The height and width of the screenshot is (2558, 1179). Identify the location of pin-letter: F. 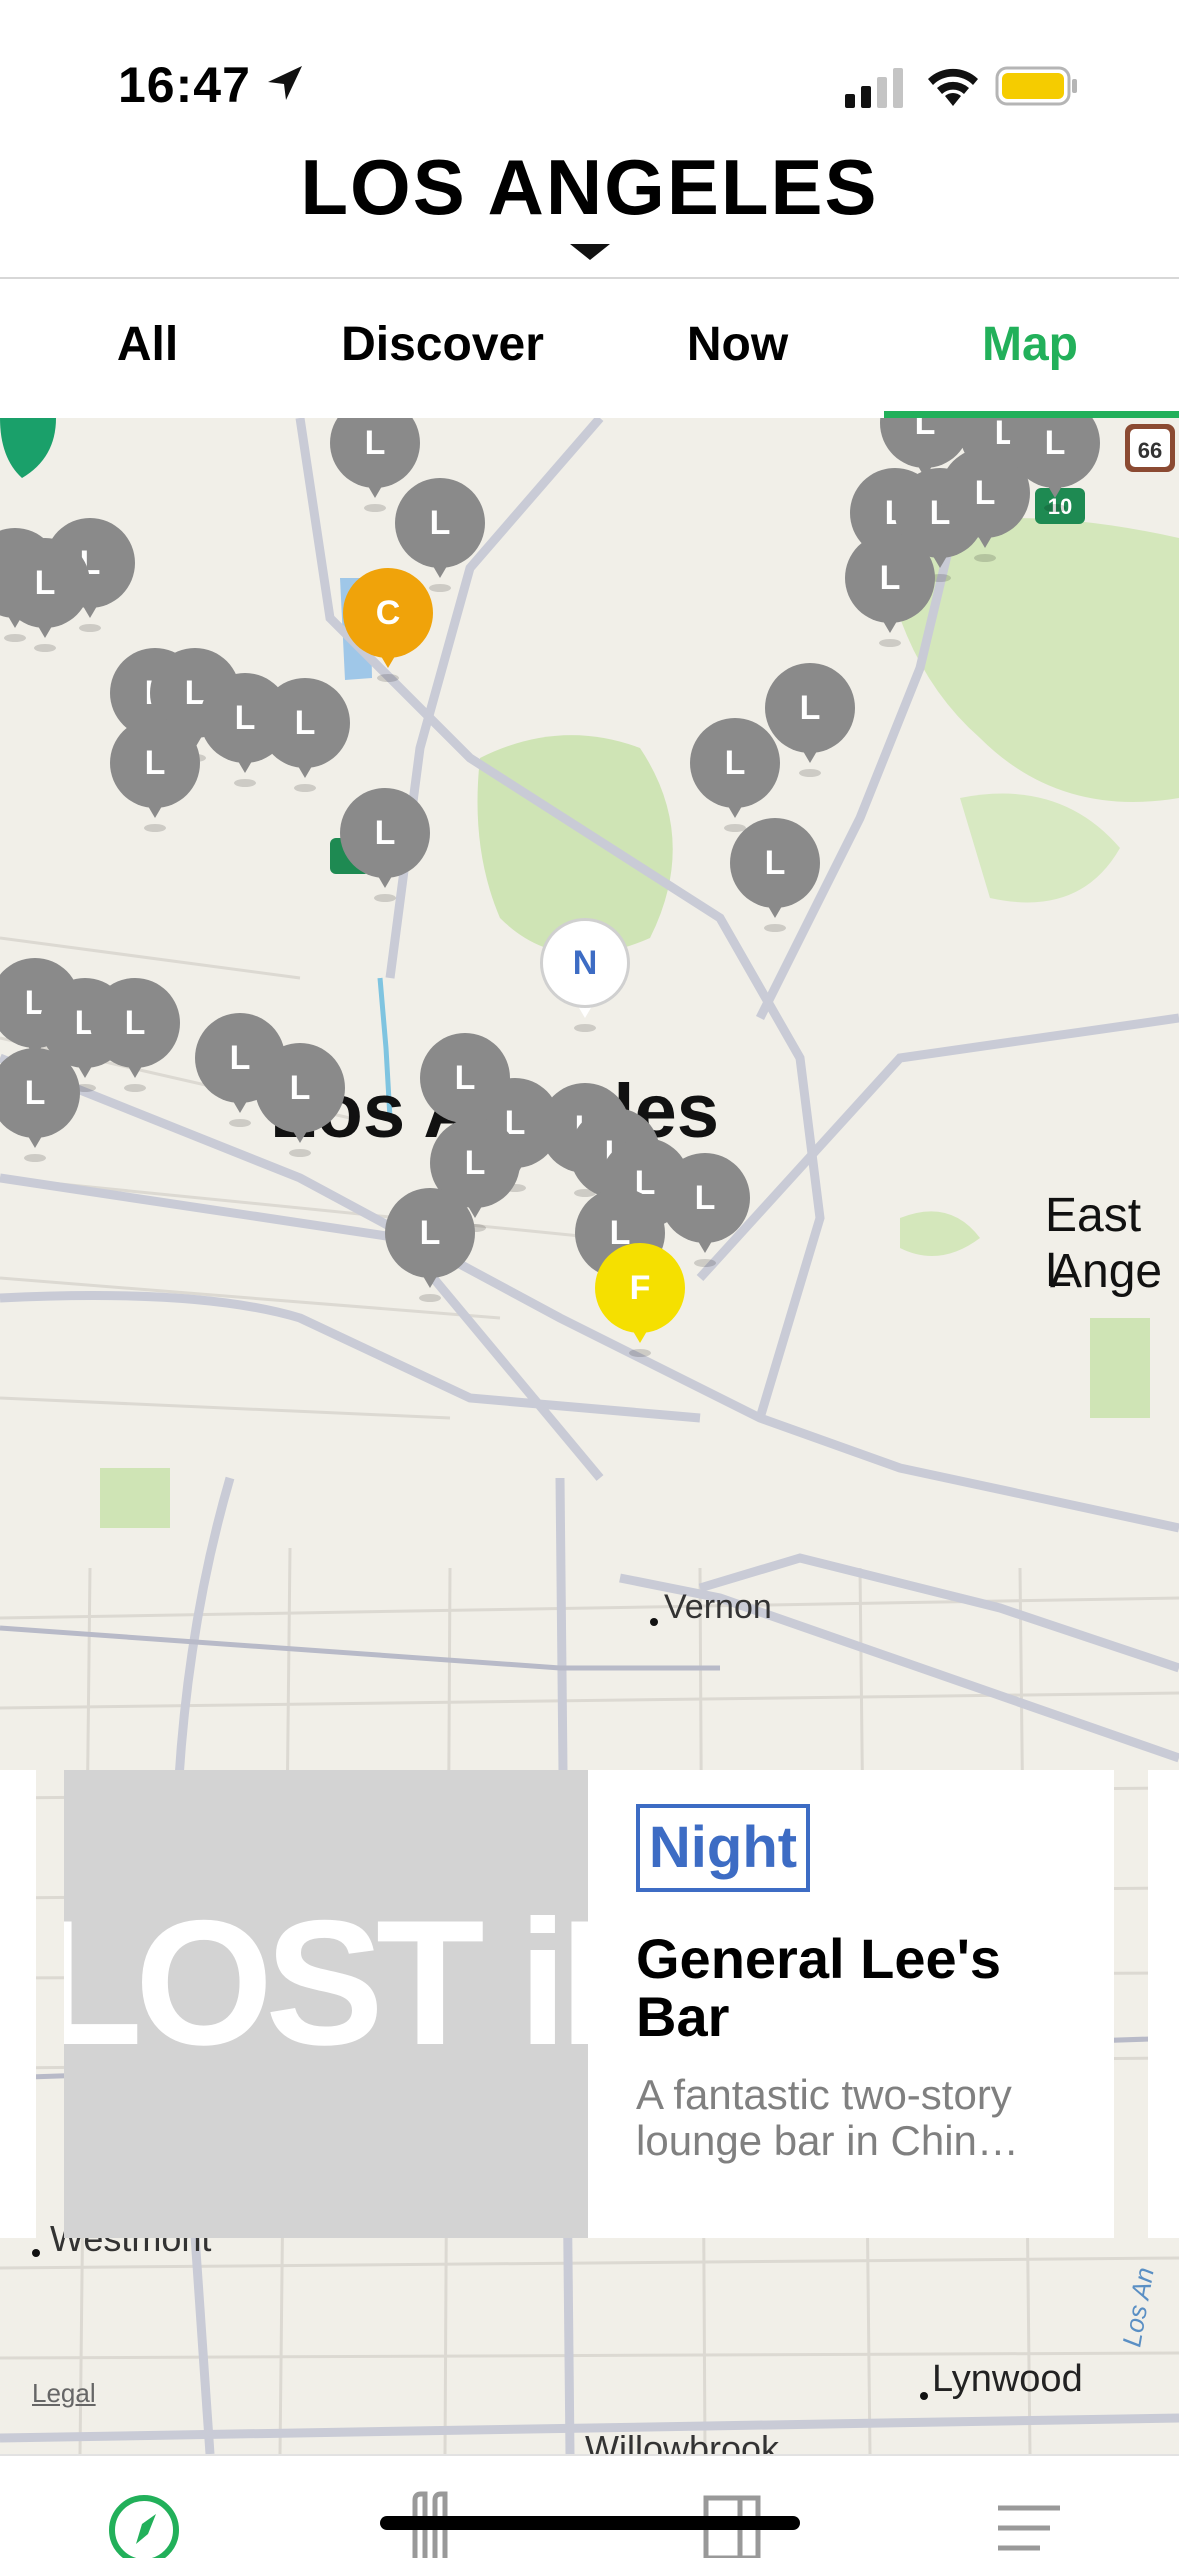
(640, 1288).